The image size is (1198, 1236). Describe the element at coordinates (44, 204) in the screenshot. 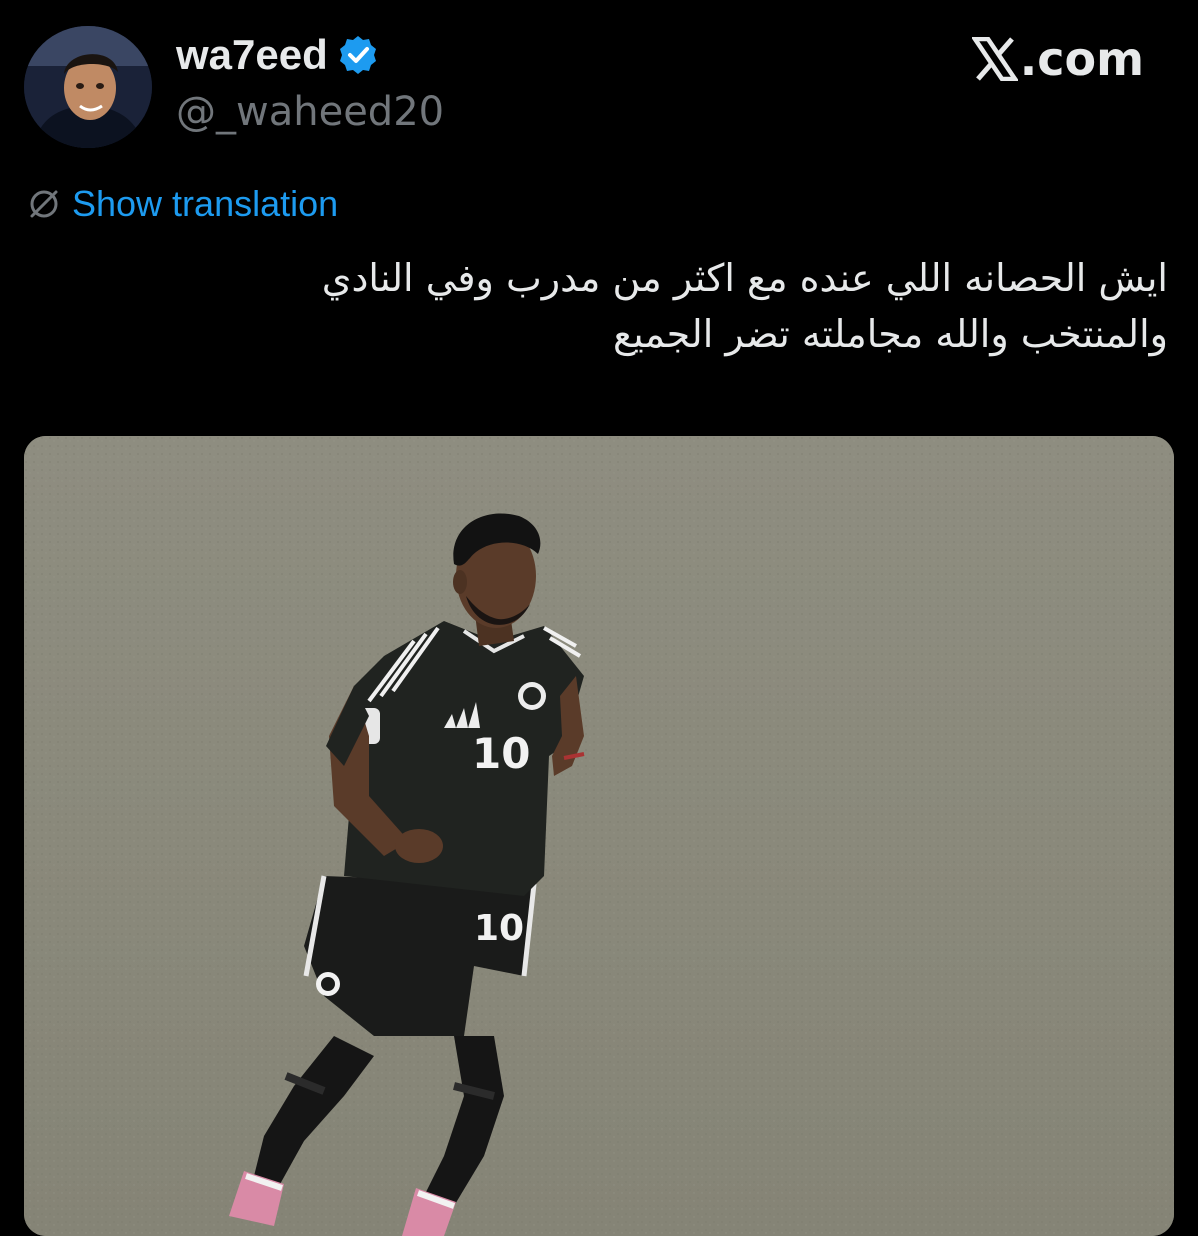

I see `translate-globe-icon` at that location.